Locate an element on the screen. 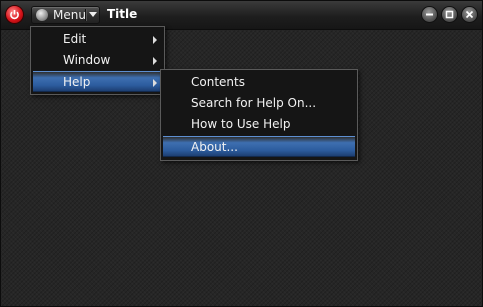 This screenshot has height=307, width=483. menu-orb-icon is located at coordinates (42, 15).